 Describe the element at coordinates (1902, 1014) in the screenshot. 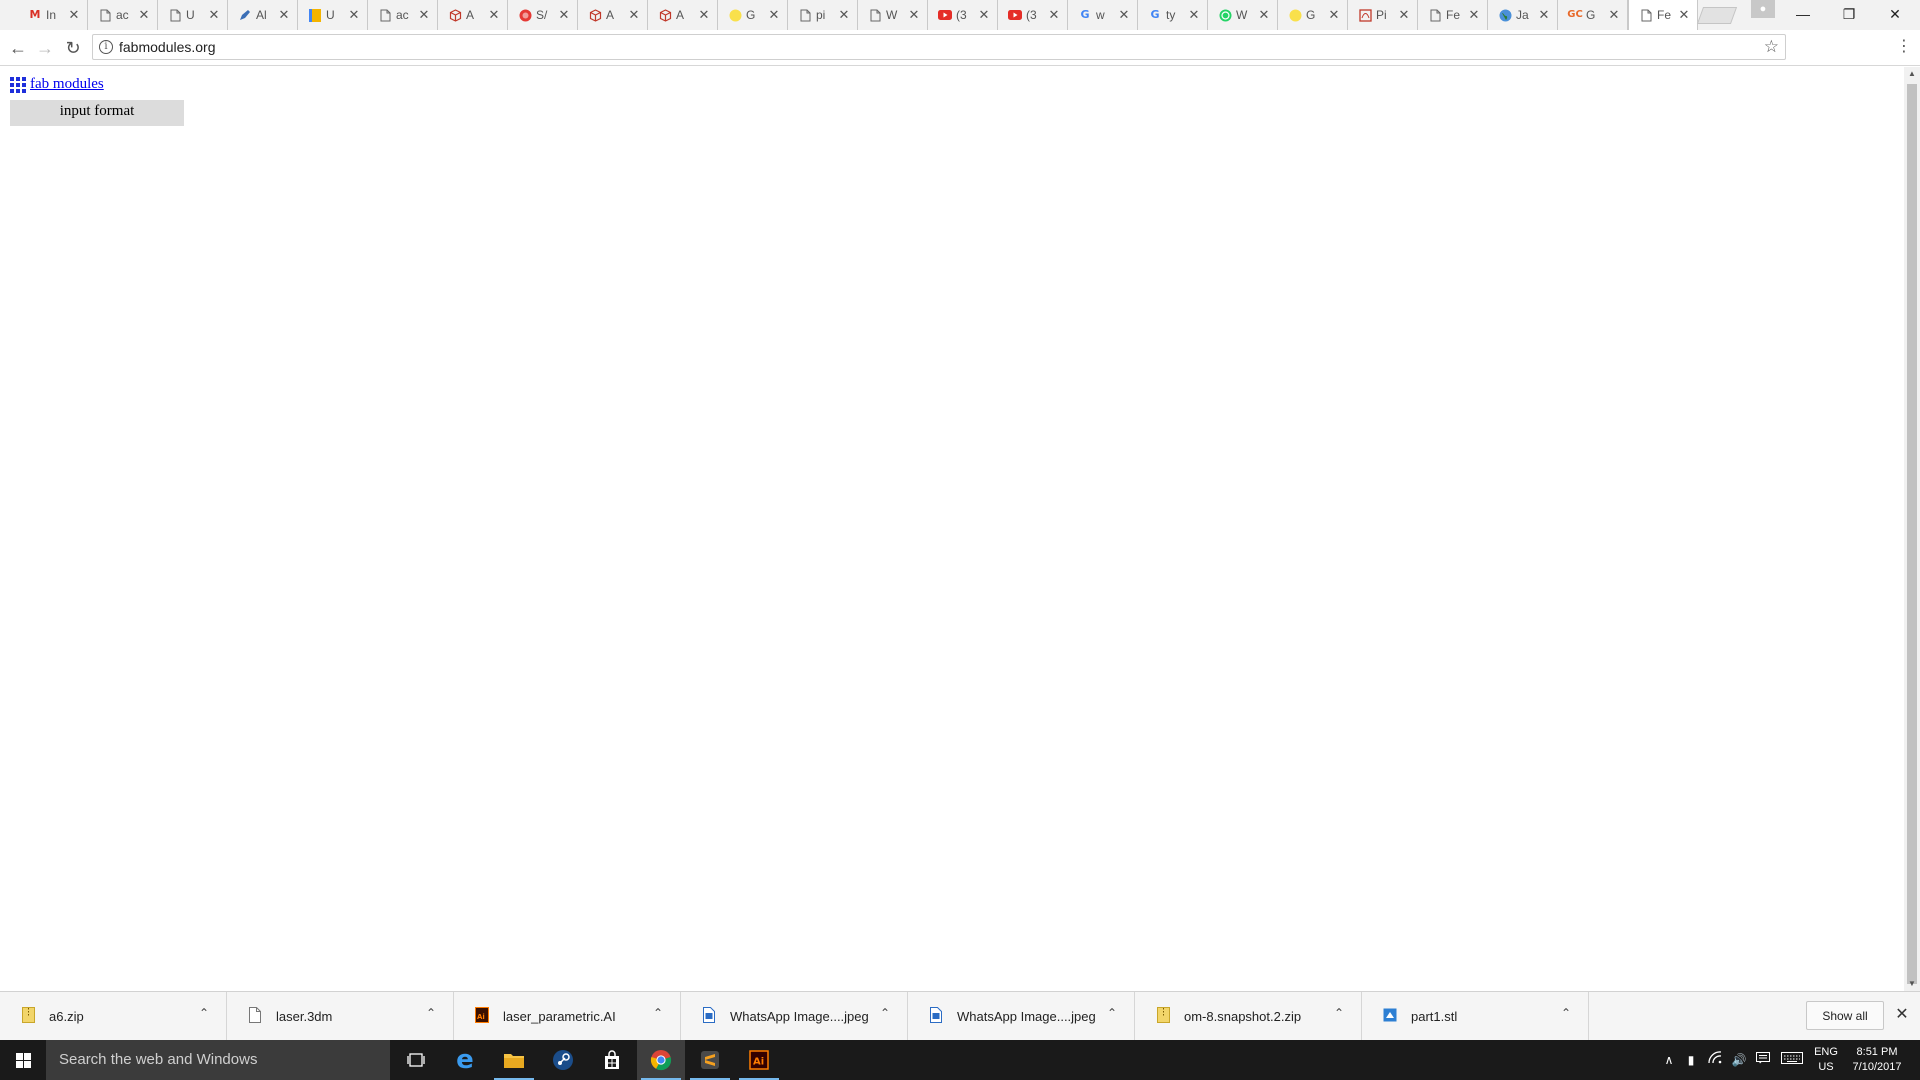

I see `close-shelf-icon: ✕` at that location.